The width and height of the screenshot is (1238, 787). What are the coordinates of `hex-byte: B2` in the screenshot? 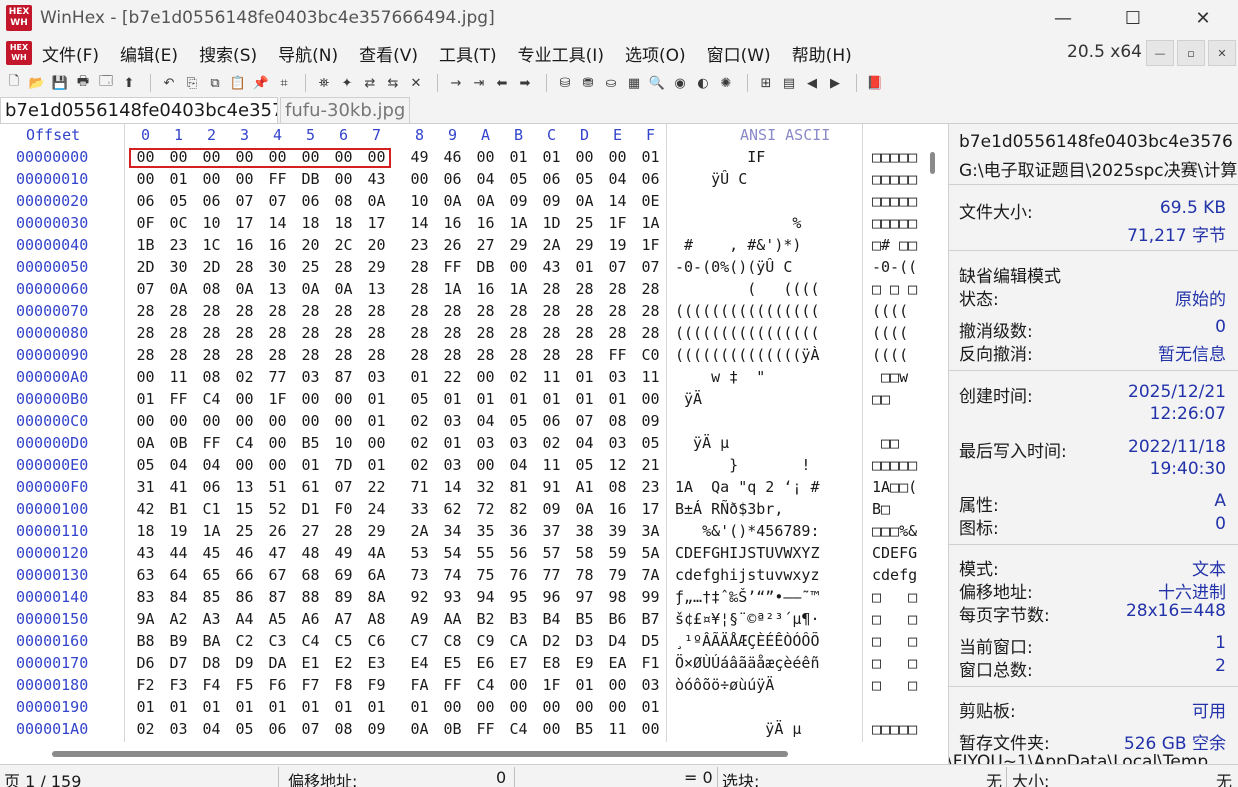 It's located at (485, 619).